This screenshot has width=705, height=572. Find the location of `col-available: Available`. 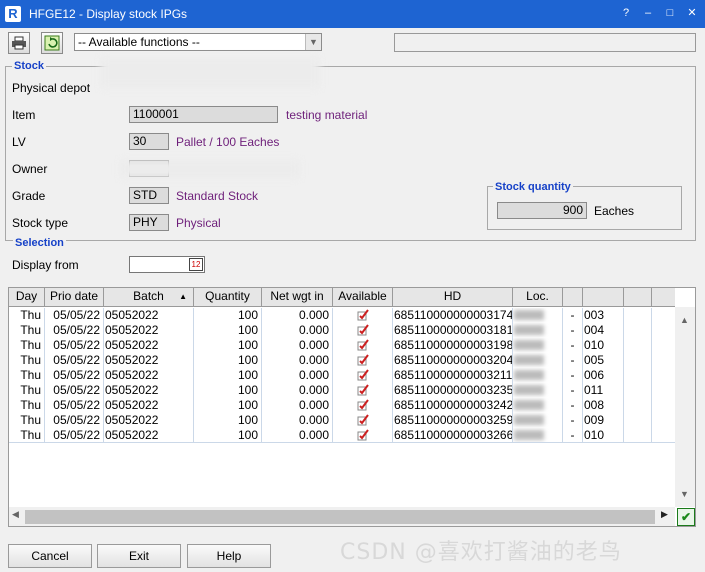

col-available: Available is located at coordinates (363, 297).